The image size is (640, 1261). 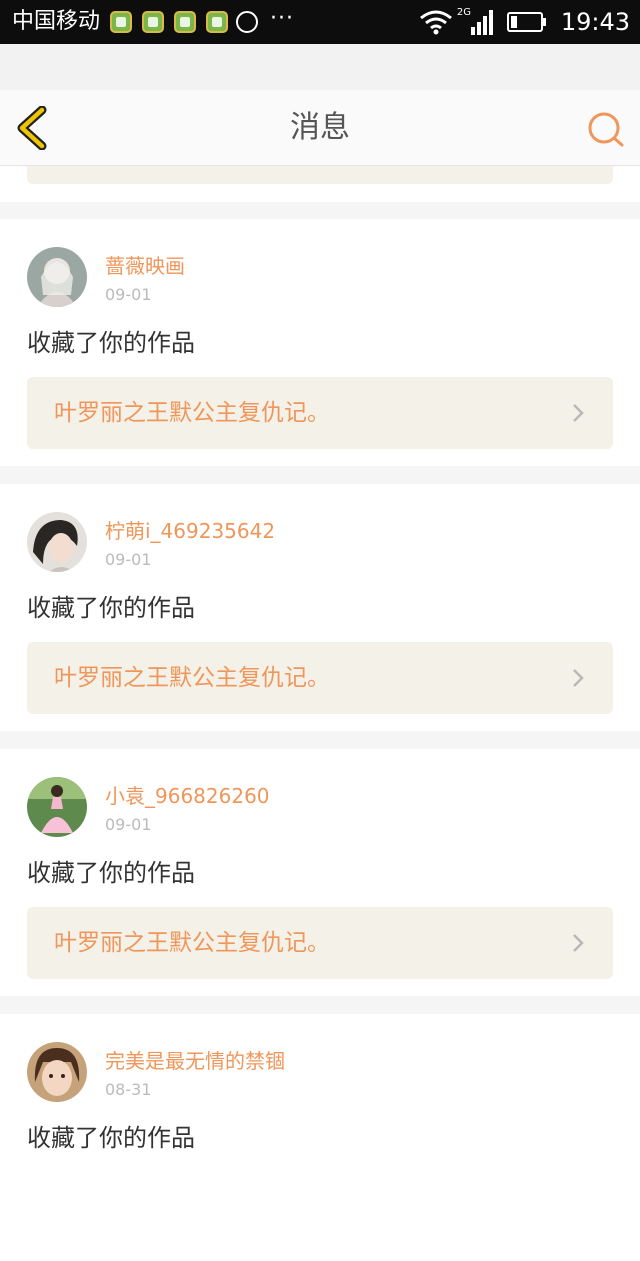 I want to click on wifi-icon, so click(x=435, y=22).